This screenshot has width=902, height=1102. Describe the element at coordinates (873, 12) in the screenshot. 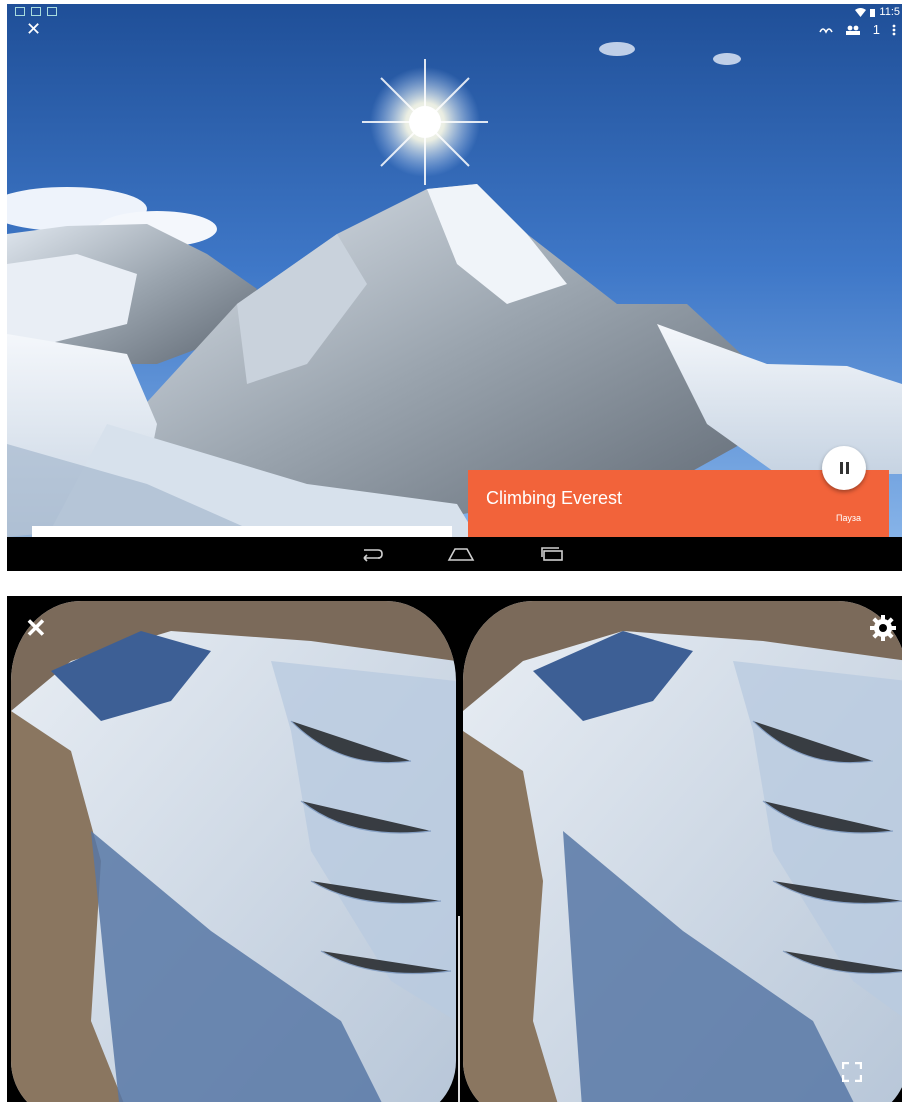

I see `battery-icon` at that location.